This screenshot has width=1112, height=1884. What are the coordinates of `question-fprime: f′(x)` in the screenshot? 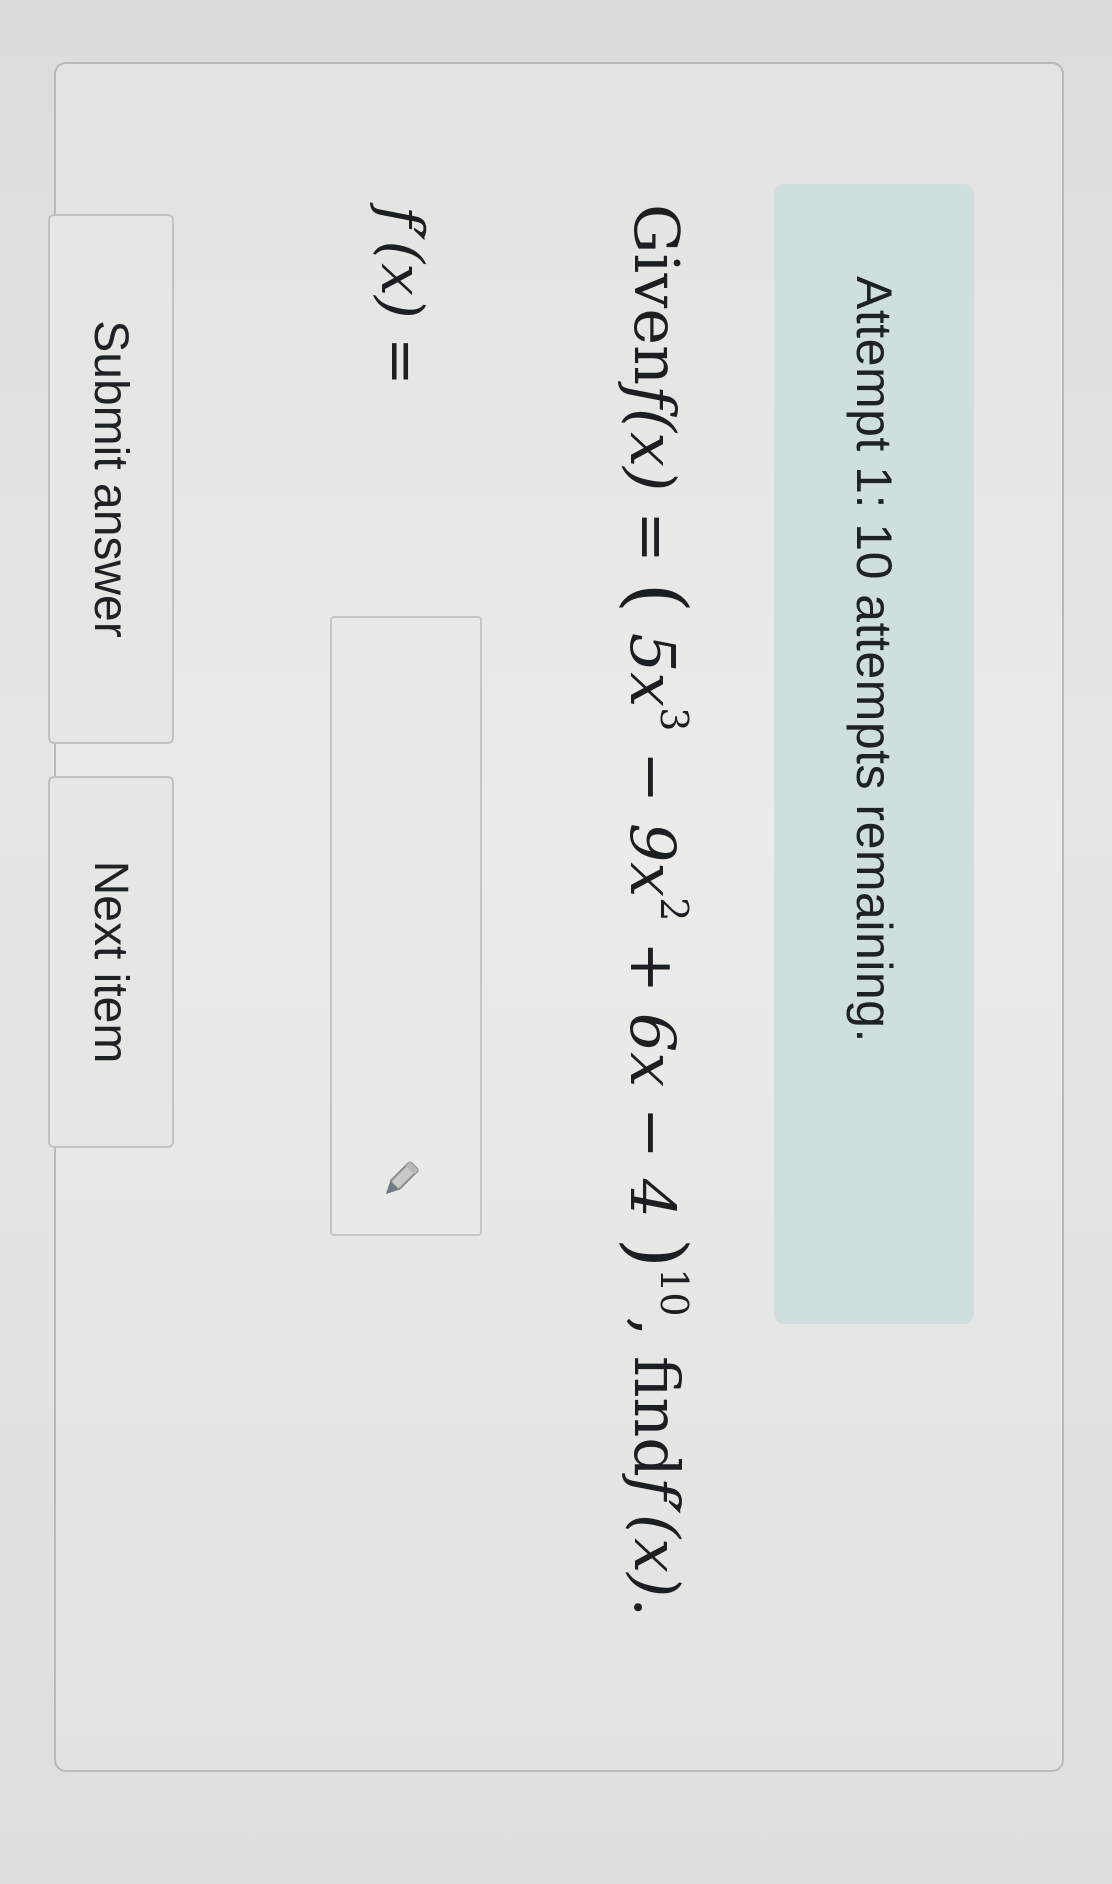 It's located at (657, 1537).